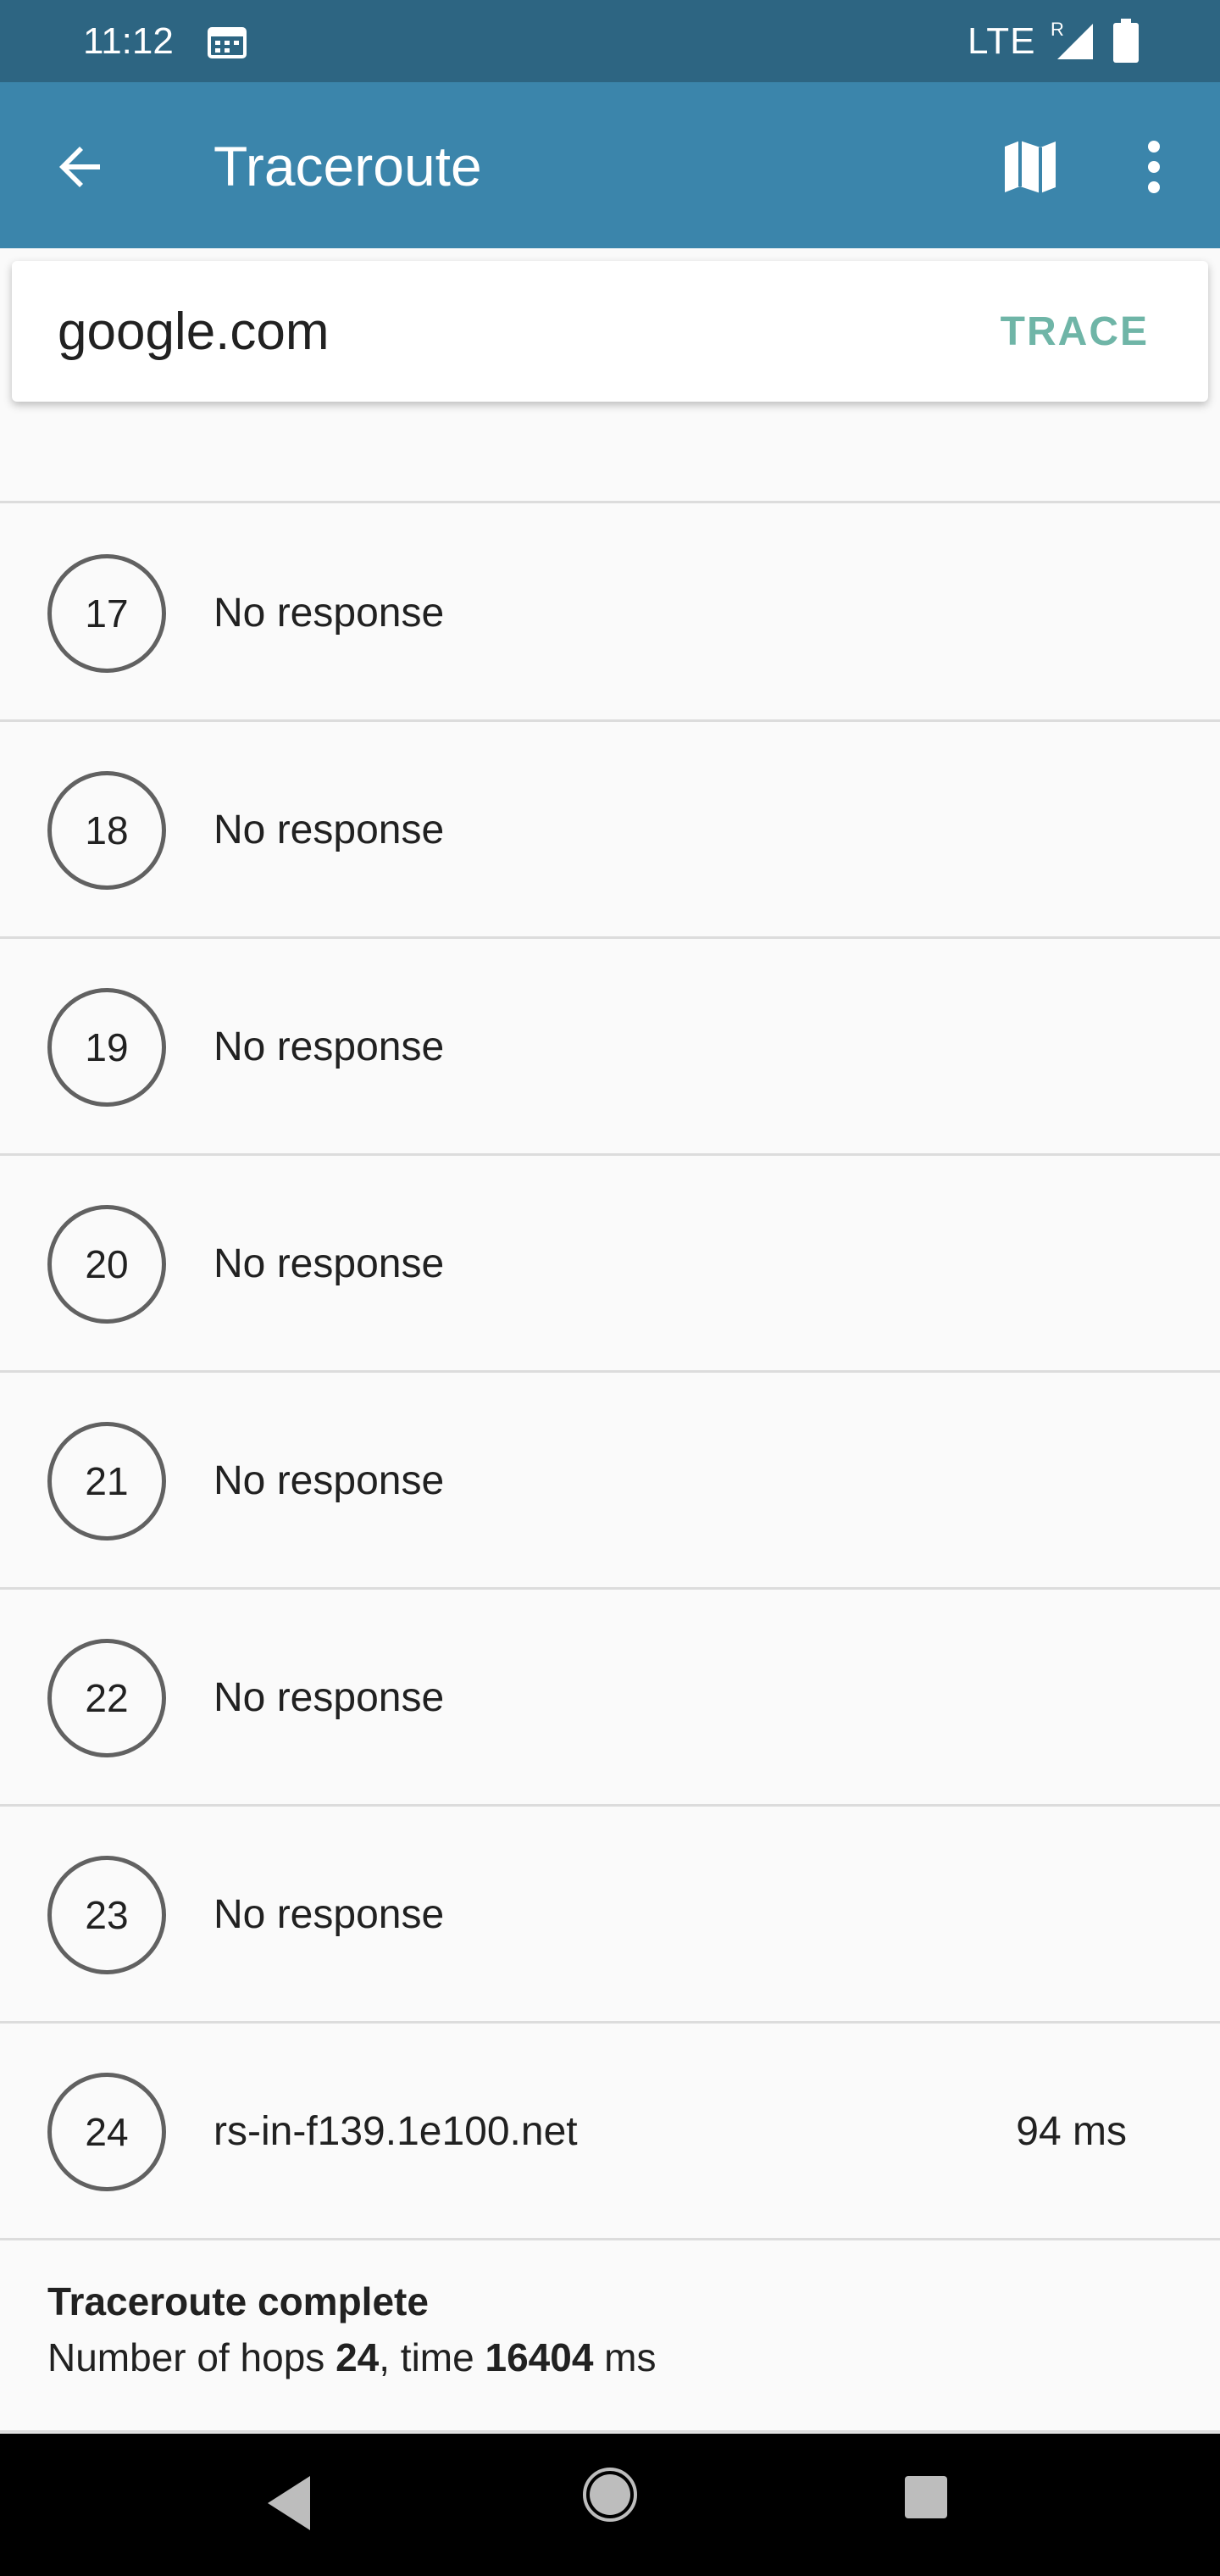 The height and width of the screenshot is (2576, 1220). Describe the element at coordinates (1153, 167) in the screenshot. I see `more-vert-icon` at that location.